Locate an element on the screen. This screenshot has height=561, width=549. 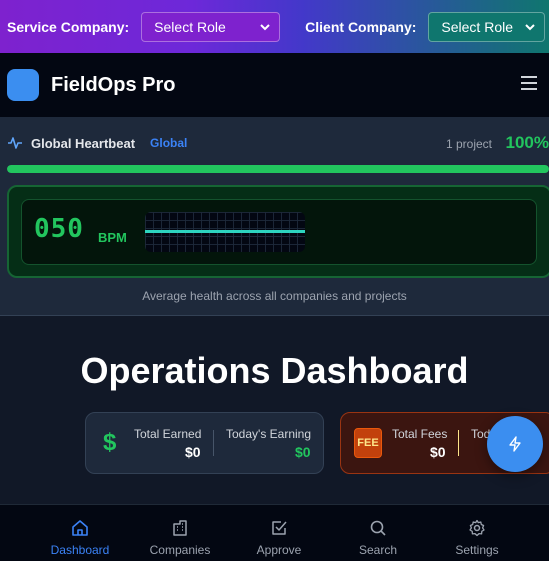
bpm-unit: BPM is located at coordinates (112, 237).